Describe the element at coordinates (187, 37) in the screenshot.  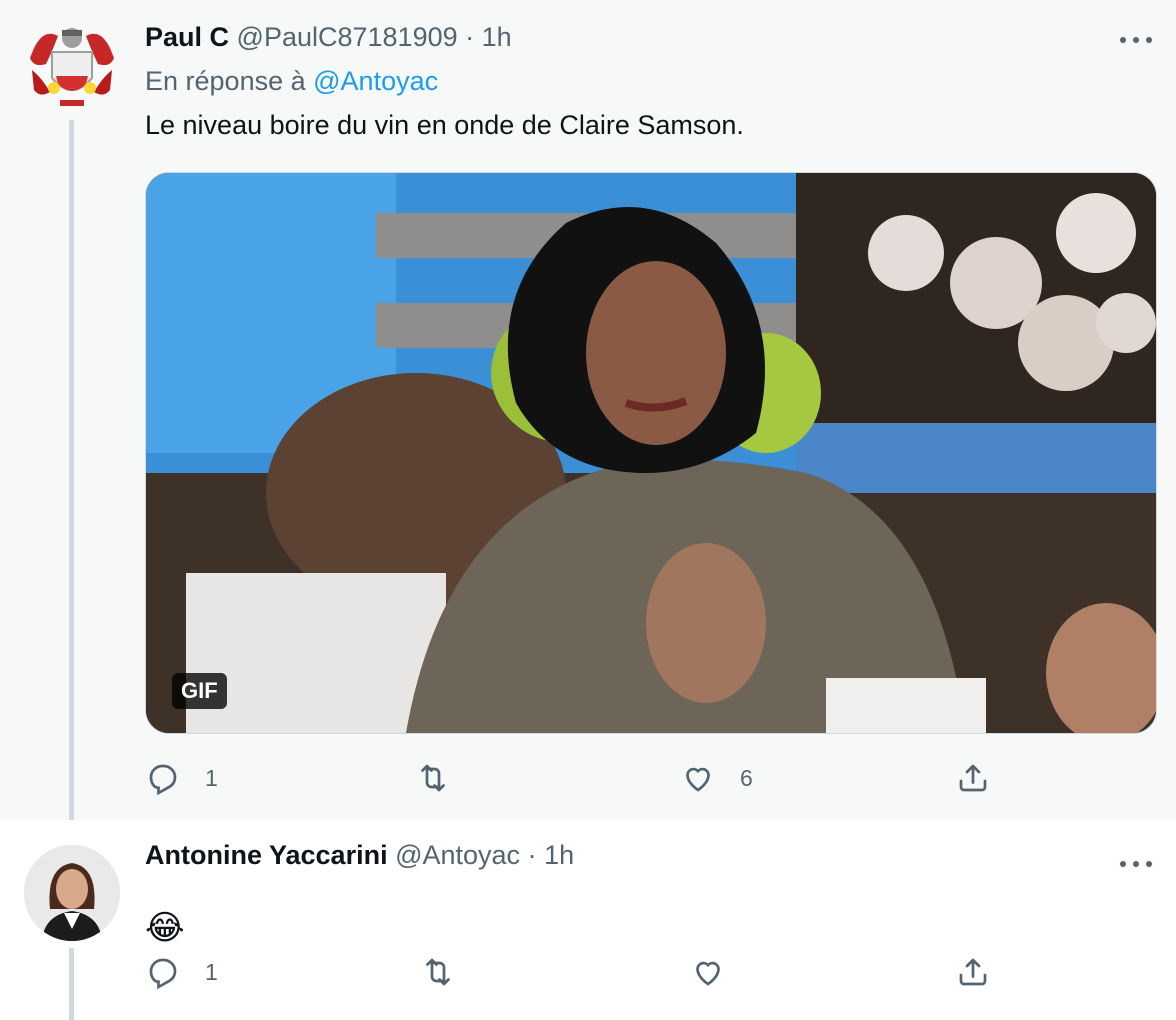
I see `author-name: Paul C` at that location.